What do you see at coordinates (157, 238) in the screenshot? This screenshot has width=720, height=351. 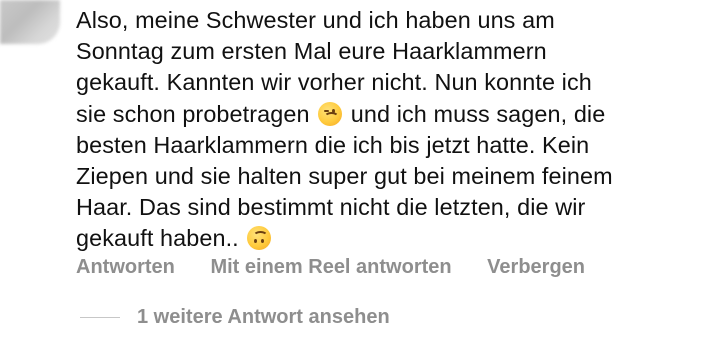 I see `comment-line-text: gekauft haben..` at bounding box center [157, 238].